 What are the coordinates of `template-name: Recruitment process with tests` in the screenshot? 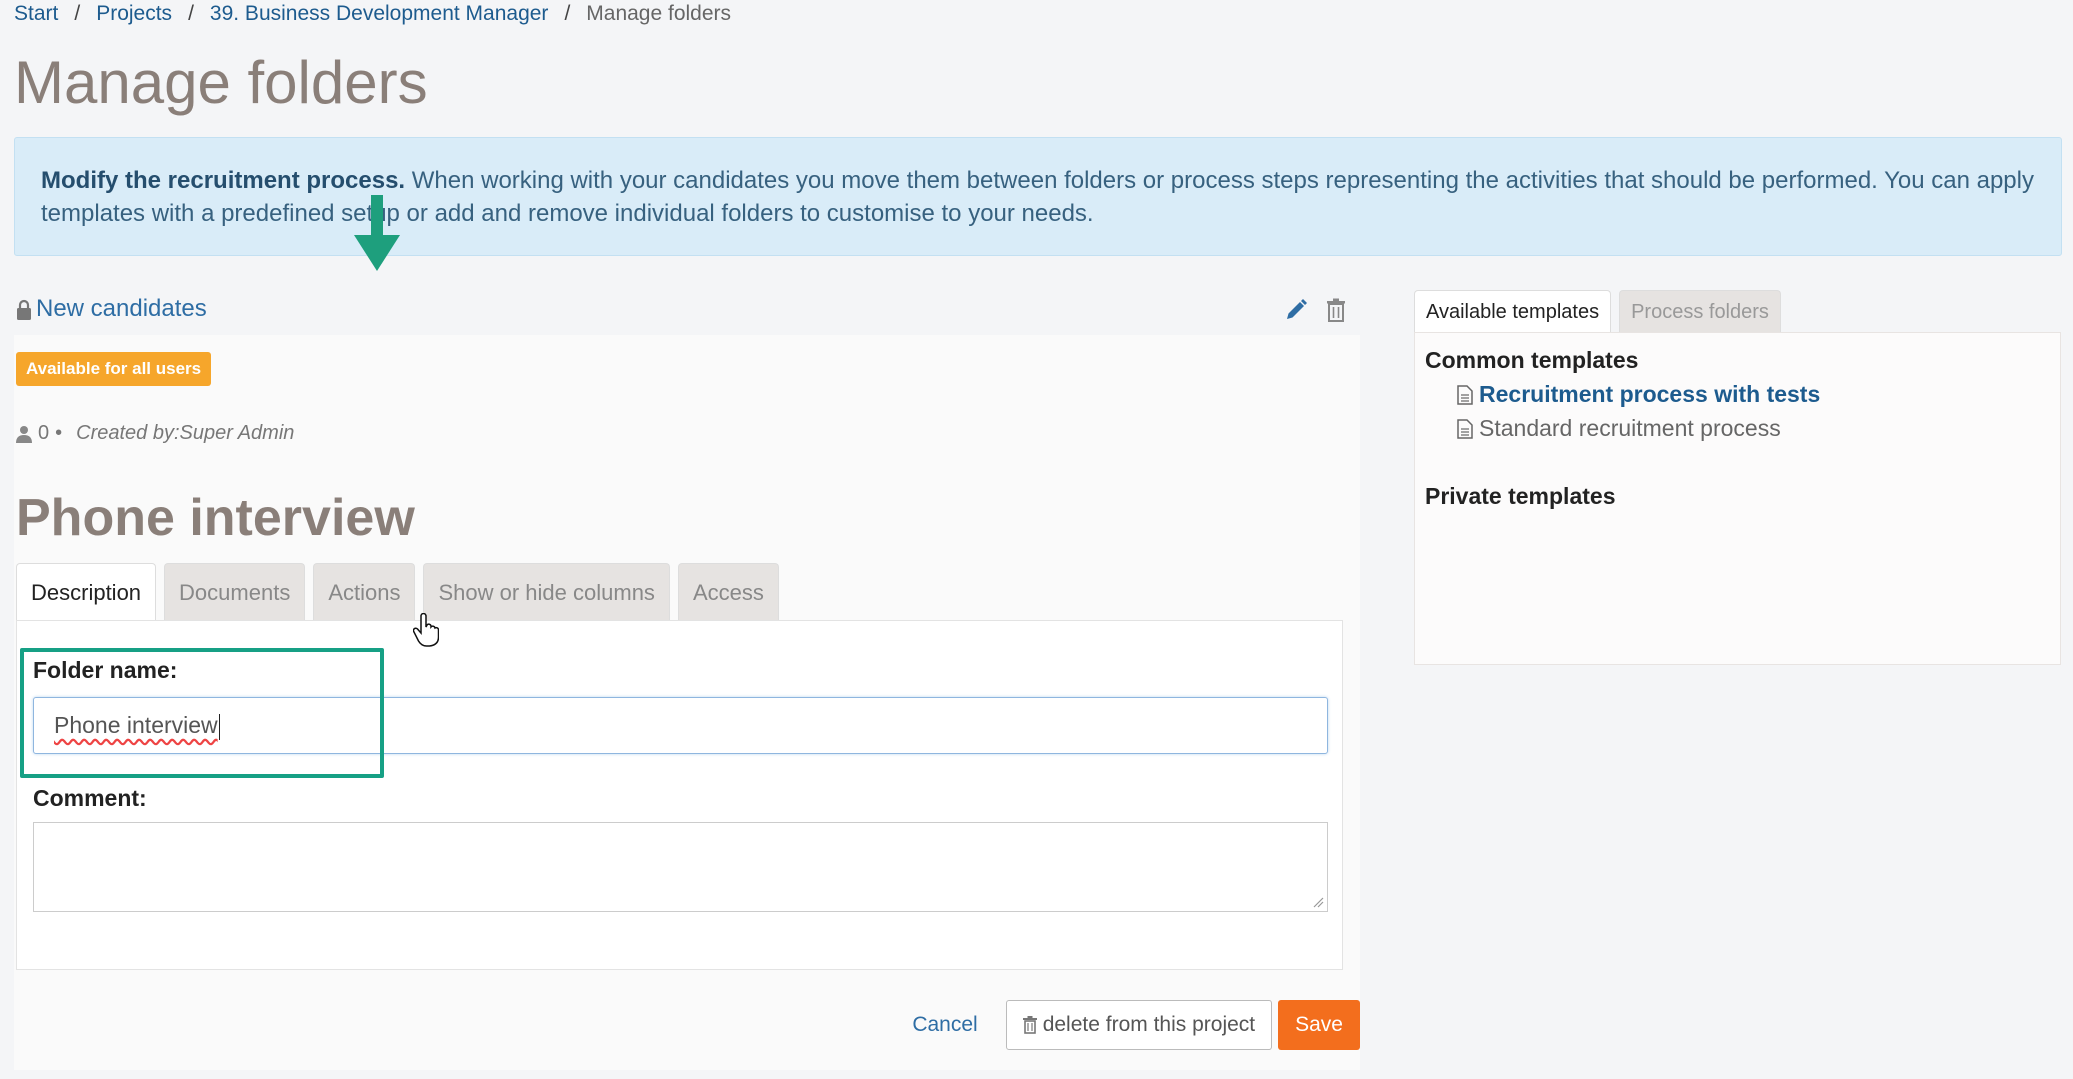 It's located at (1650, 394).